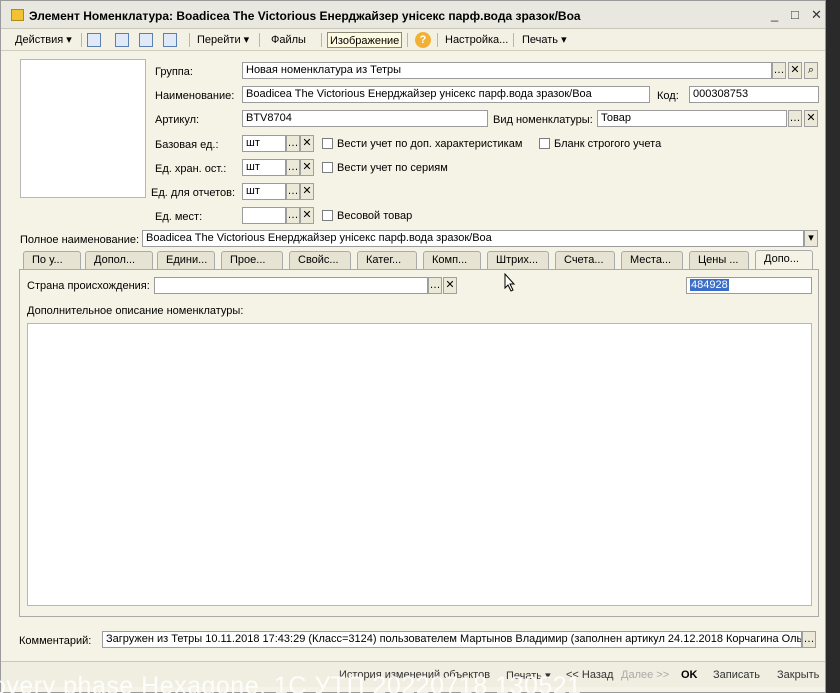 The width and height of the screenshot is (840, 693). Describe the element at coordinates (749, 285) in the screenshot. I see `selected-number-field: 484928` at that location.